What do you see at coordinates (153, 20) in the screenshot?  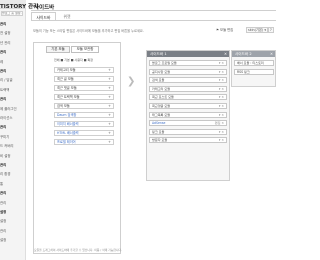 I see `tabs-divider` at bounding box center [153, 20].